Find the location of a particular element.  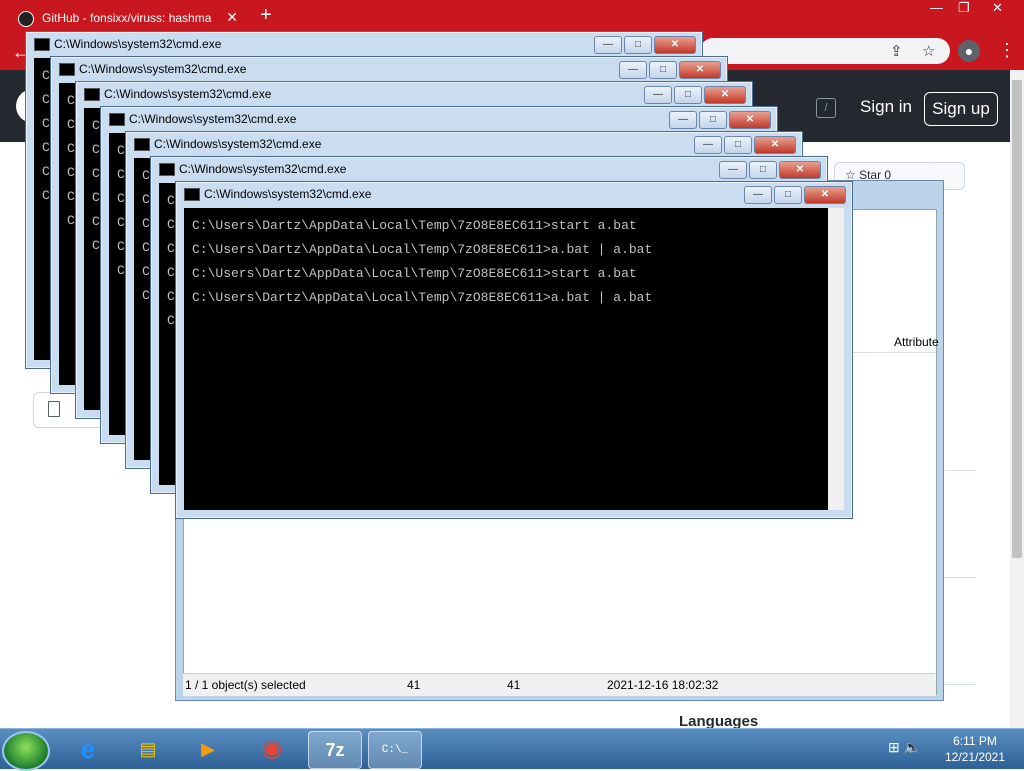

tab-title: GitHub - fonsixx/viruss: hashma is located at coordinates (127, 18).